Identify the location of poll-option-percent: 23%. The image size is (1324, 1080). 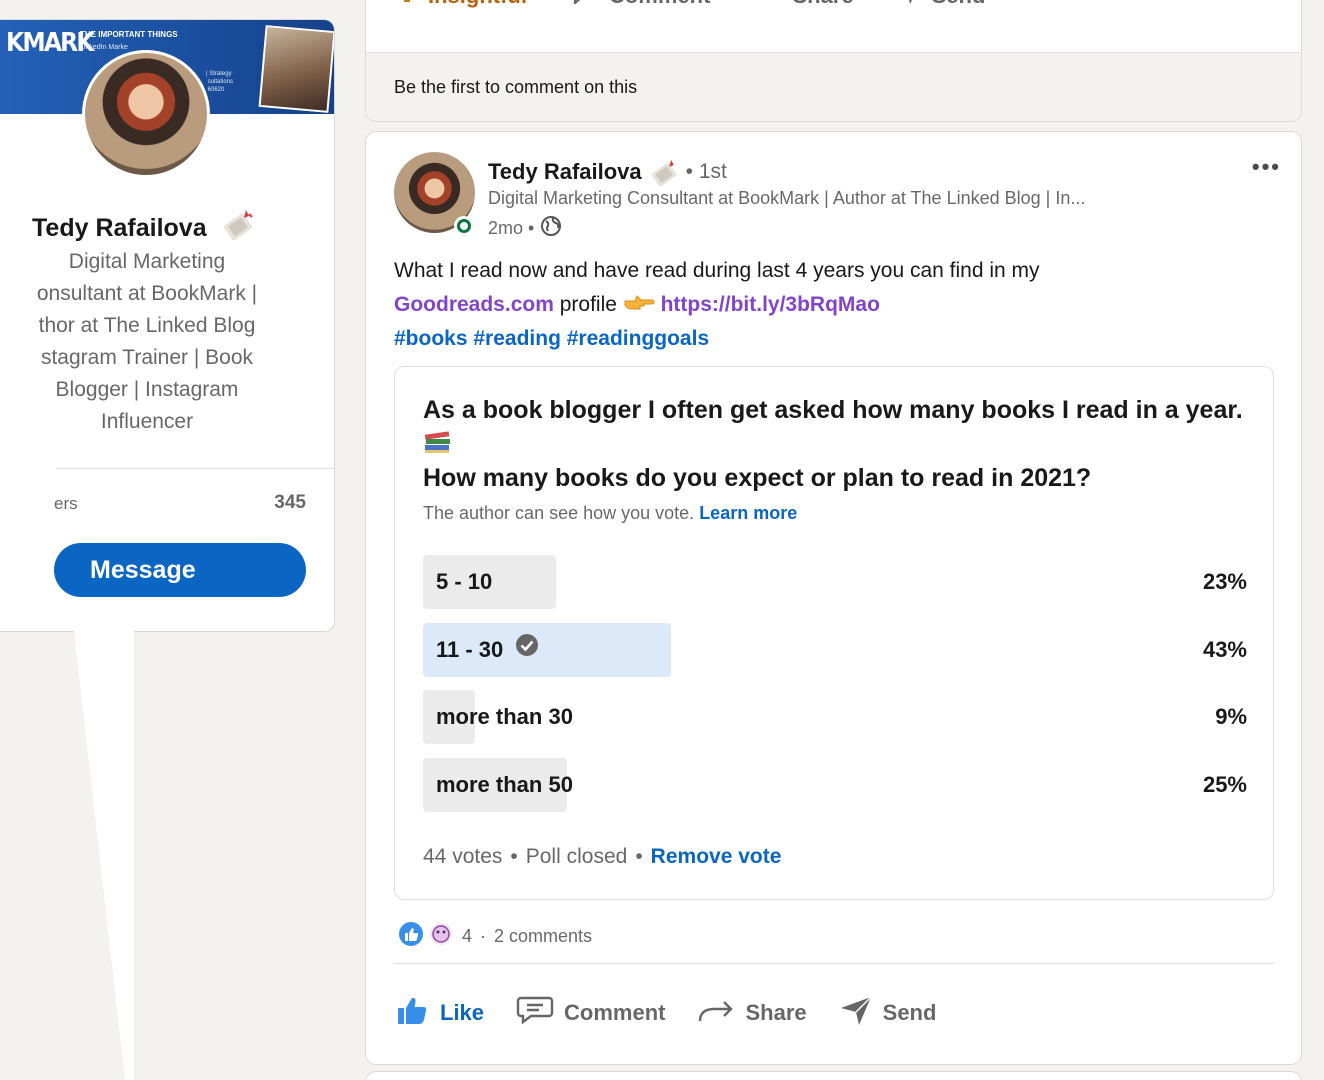
(1224, 581).